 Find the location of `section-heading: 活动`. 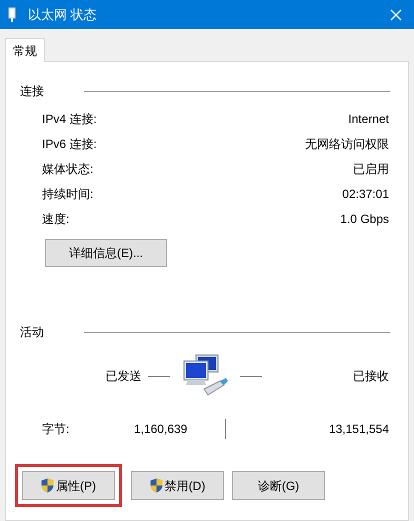

section-heading: 活动 is located at coordinates (32, 332).